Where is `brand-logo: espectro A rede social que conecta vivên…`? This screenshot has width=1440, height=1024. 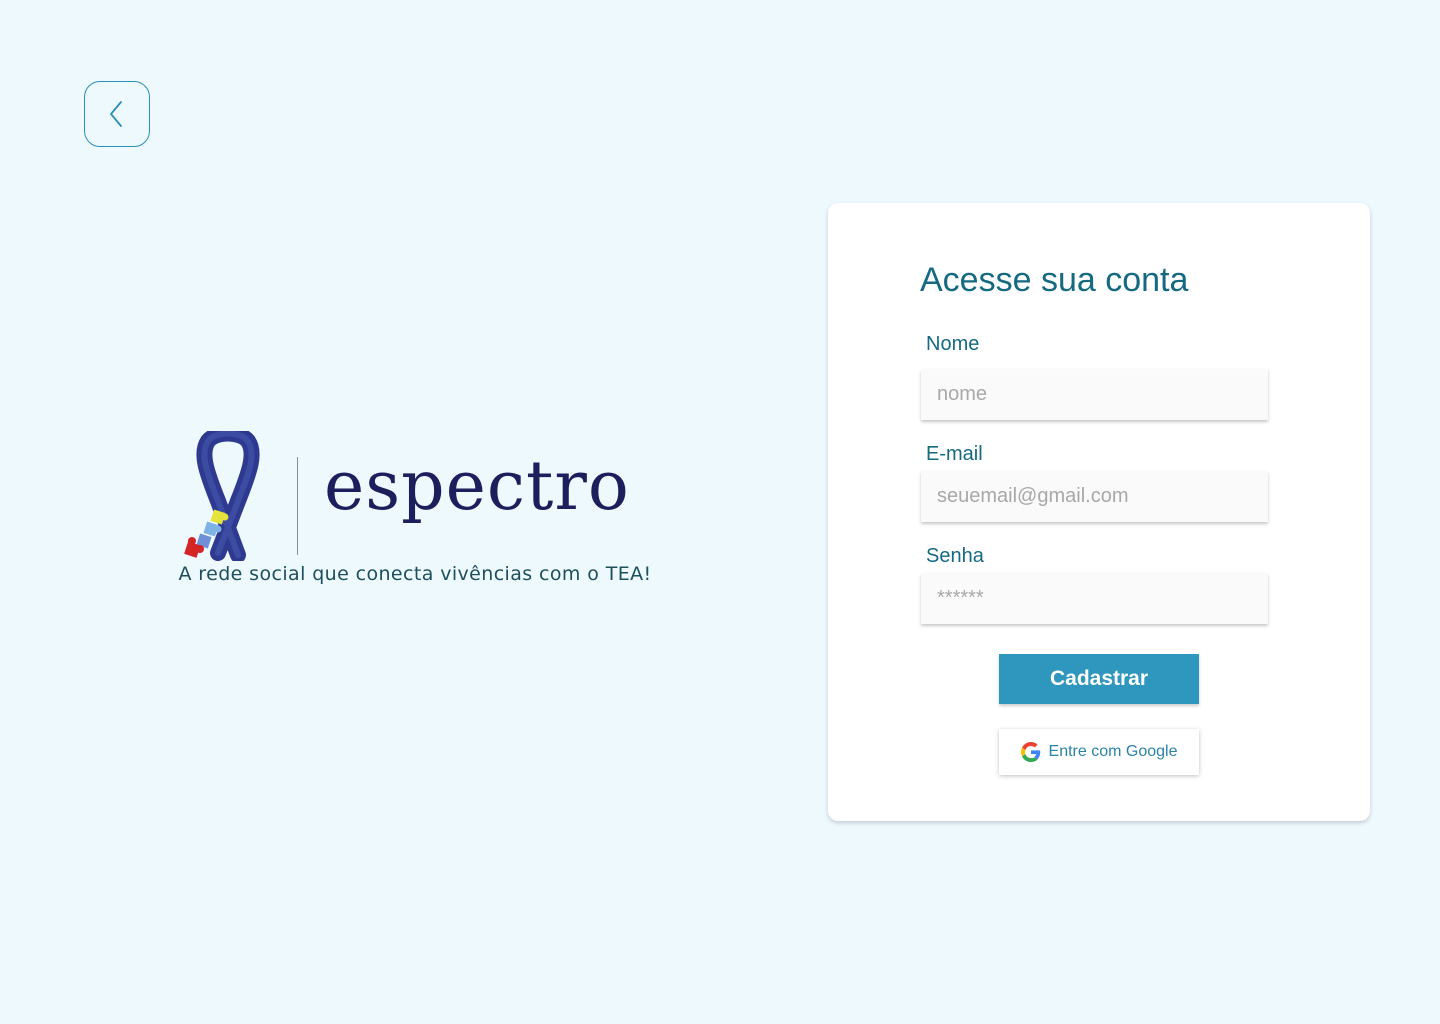 brand-logo: espectro A rede social que conecta vivên… is located at coordinates (420, 510).